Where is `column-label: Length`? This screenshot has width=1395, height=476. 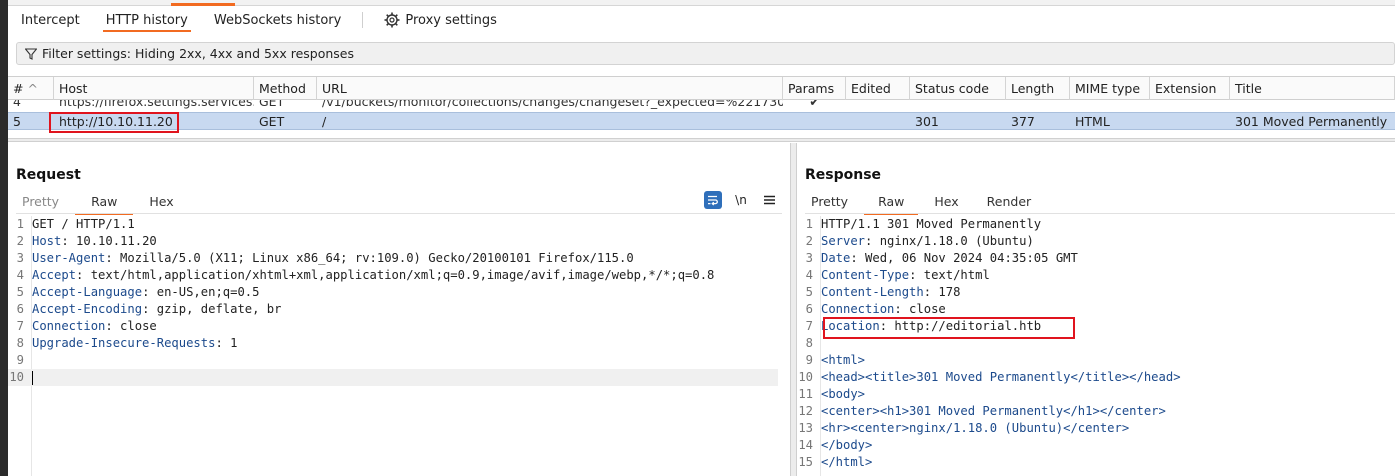
column-label: Length is located at coordinates (1033, 88).